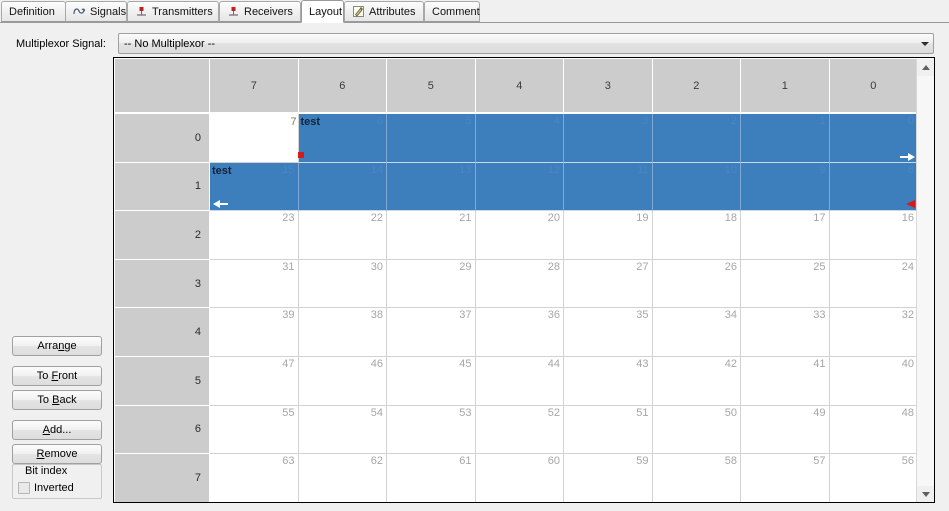 The image size is (949, 511). I want to click on tab-receivers: Receivers, so click(260, 11).